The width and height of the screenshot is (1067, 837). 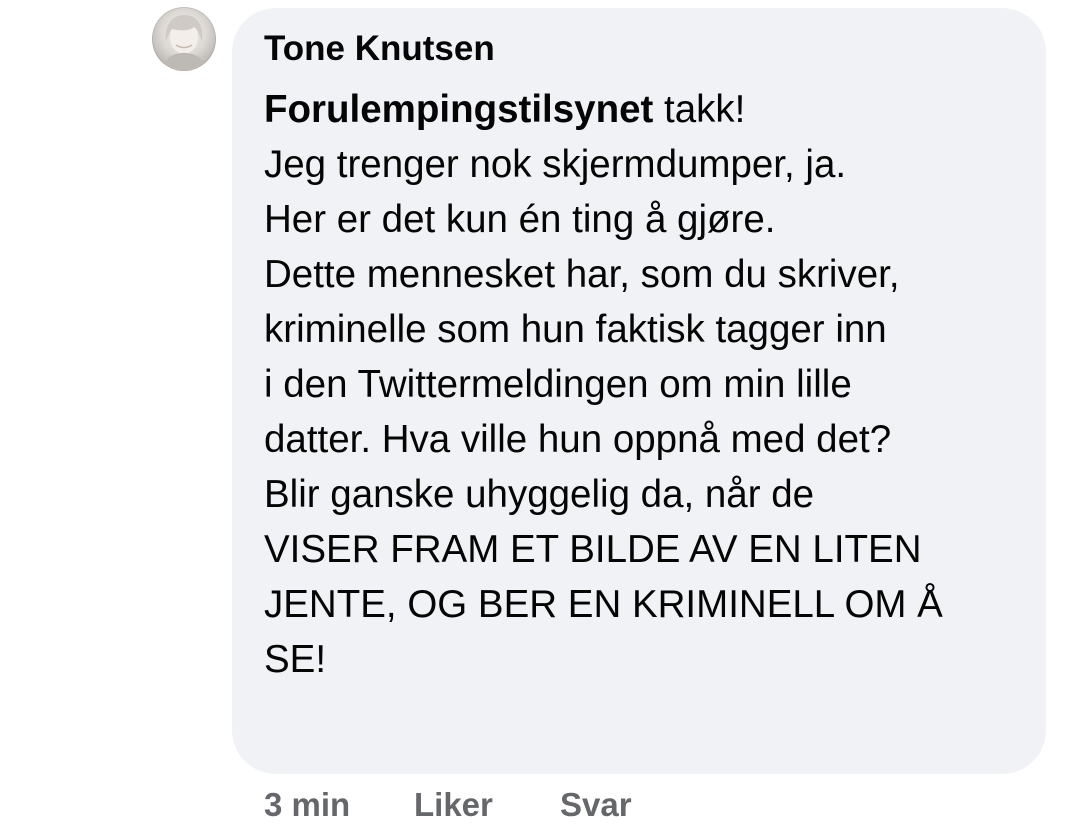 I want to click on mention-link: Forulempingstilsynet, so click(x=458, y=109).